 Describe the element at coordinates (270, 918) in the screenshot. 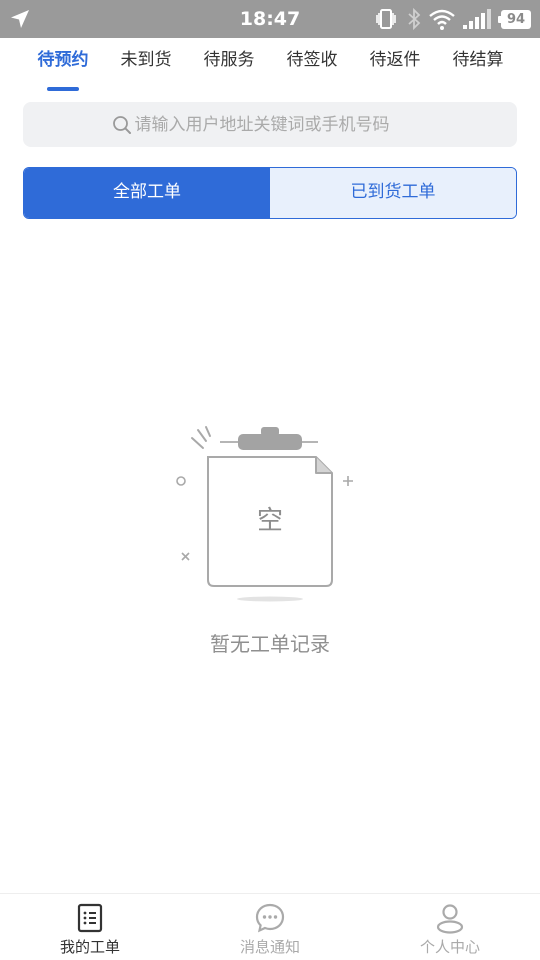

I see `chat-bubble-icon` at that location.